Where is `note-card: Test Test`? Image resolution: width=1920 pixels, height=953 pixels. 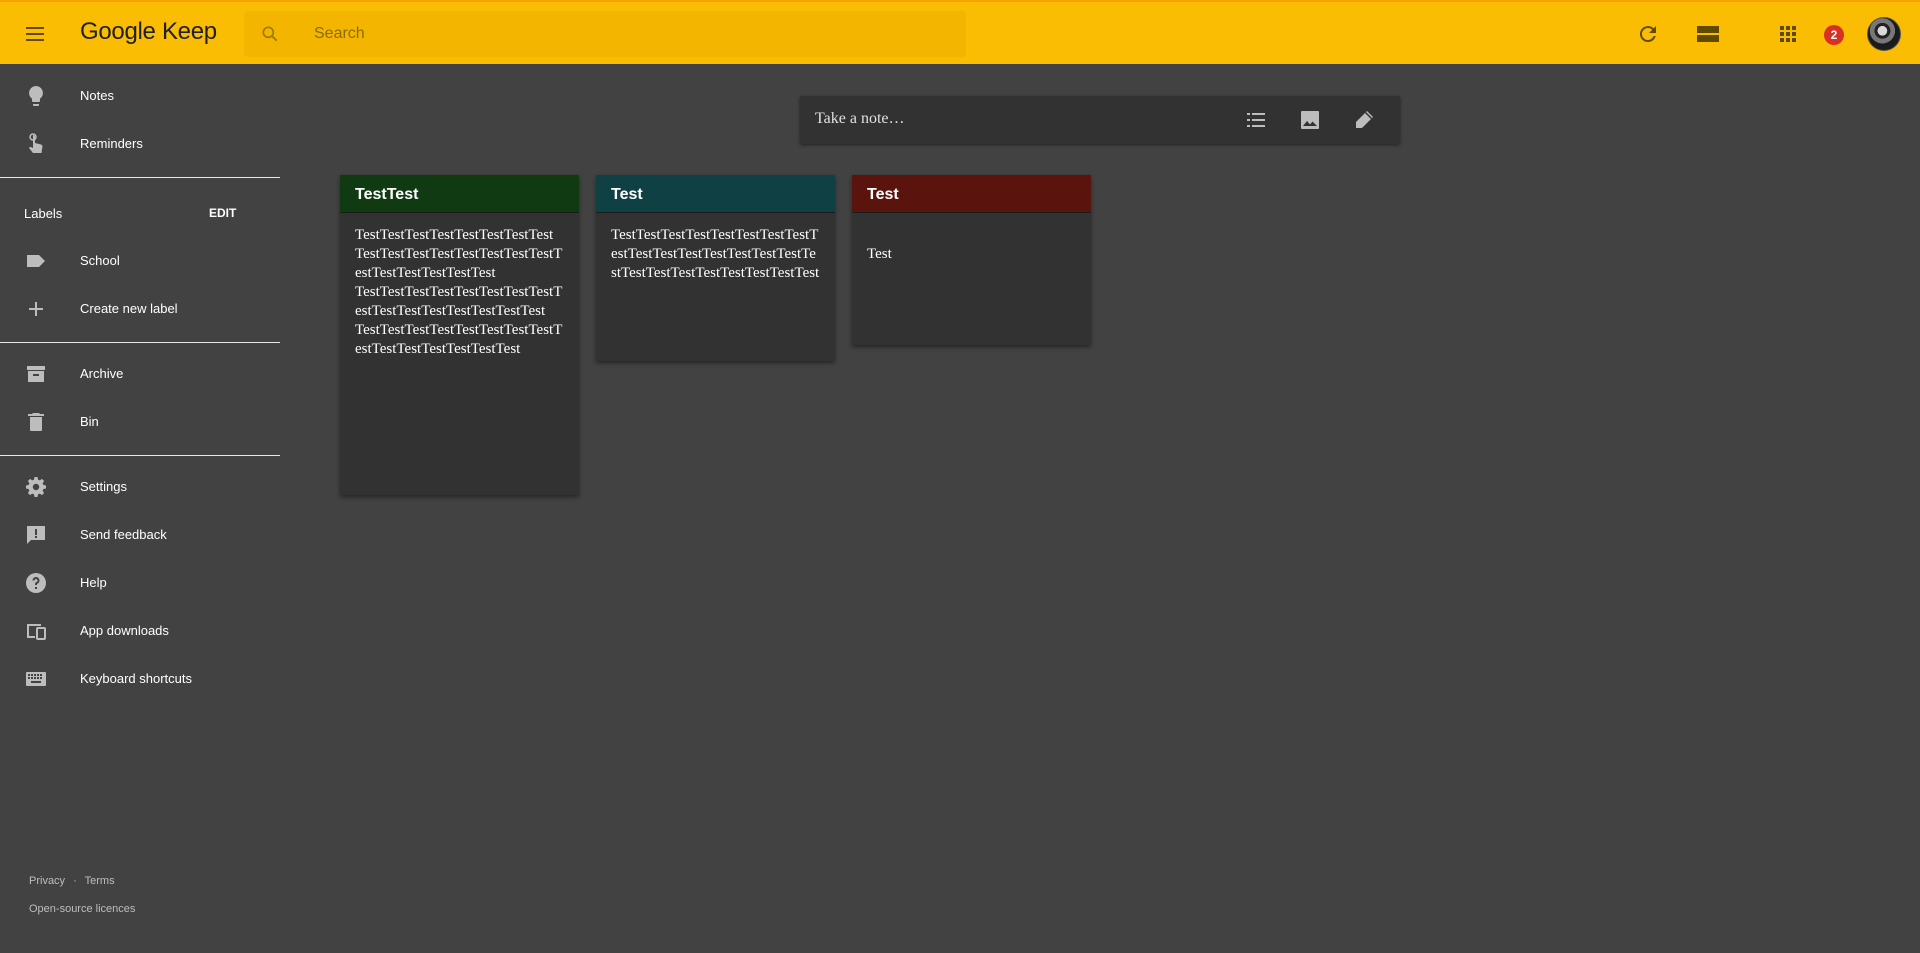 note-card: Test Test is located at coordinates (971, 260).